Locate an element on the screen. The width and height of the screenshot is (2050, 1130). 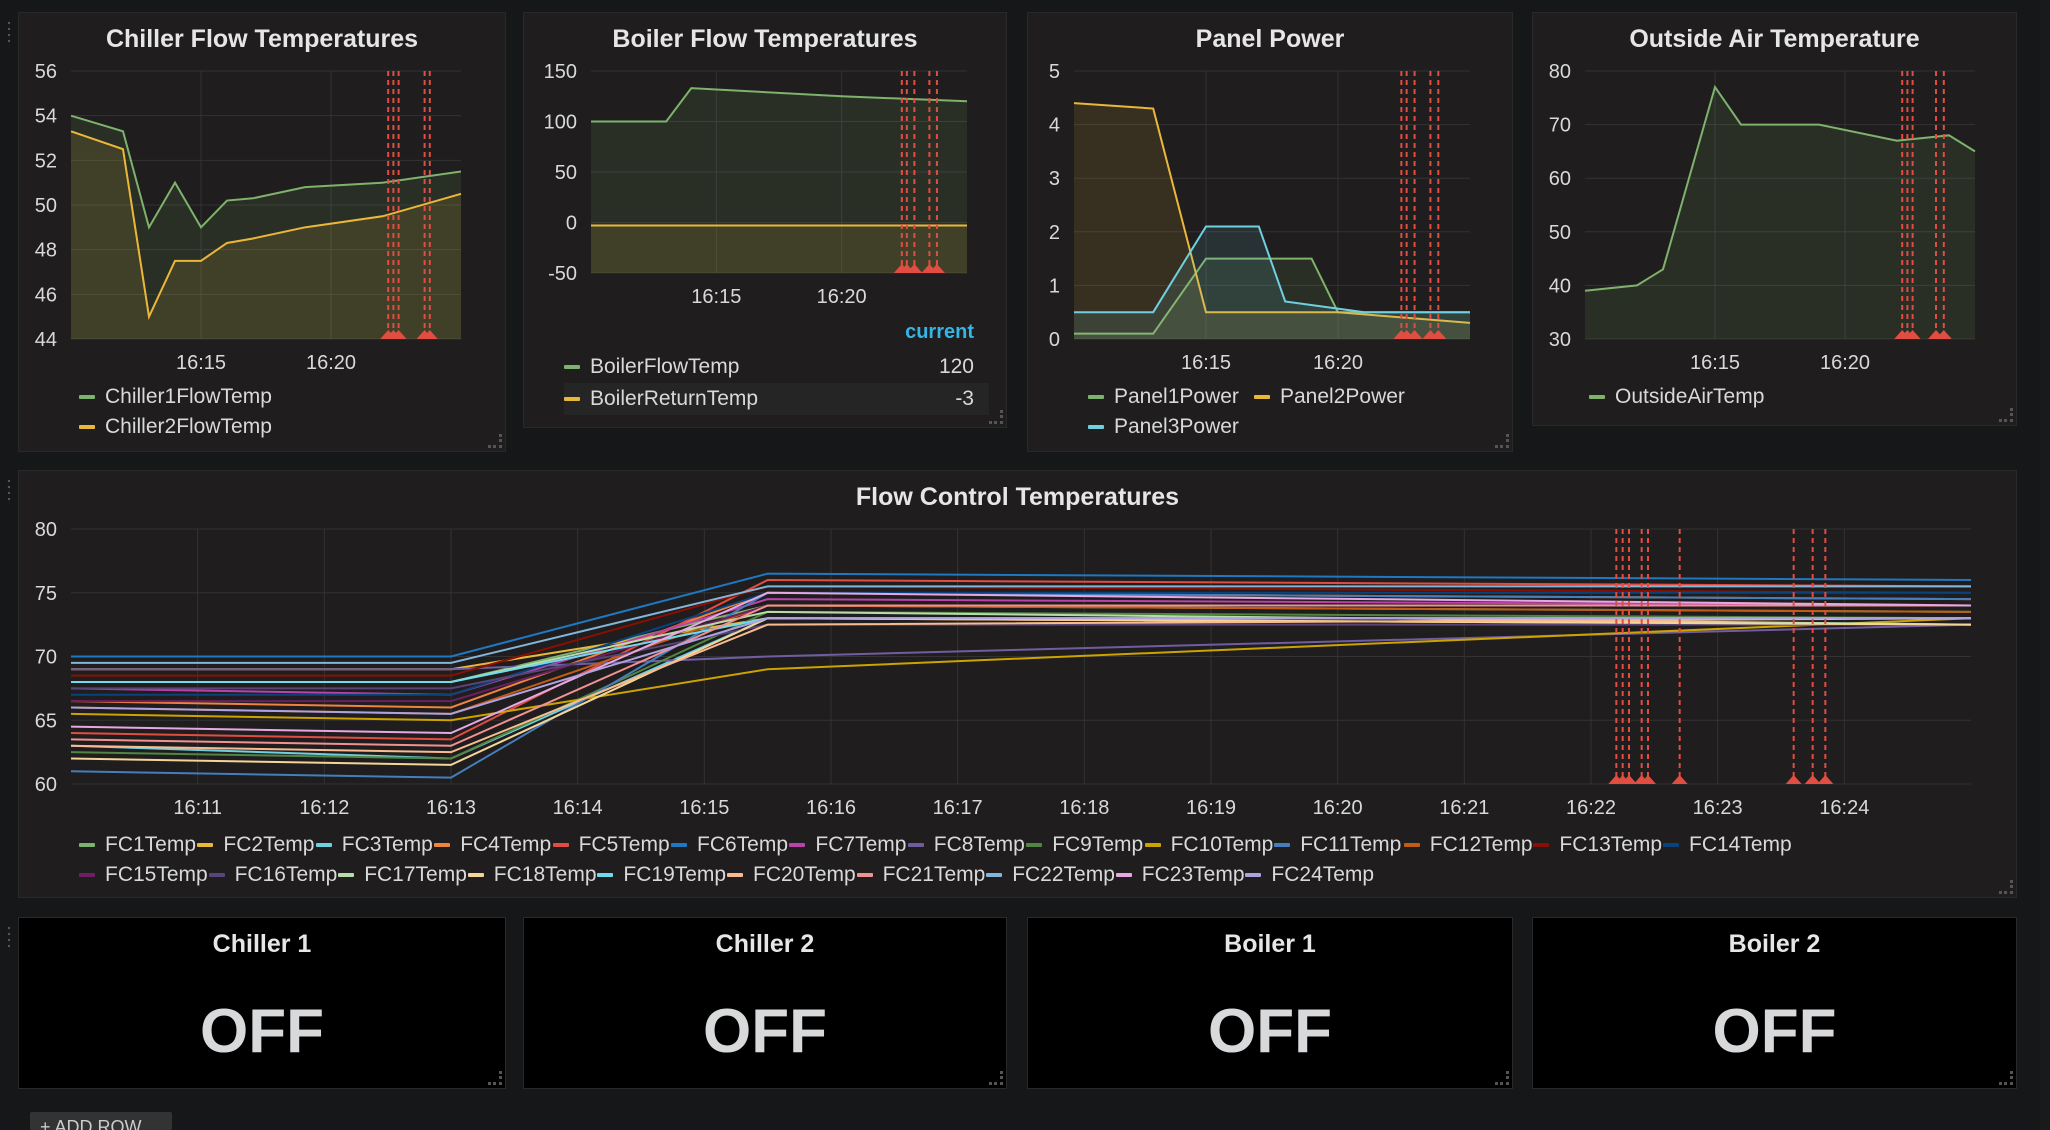
y-tick-label: 40 is located at coordinates (1560, 286).